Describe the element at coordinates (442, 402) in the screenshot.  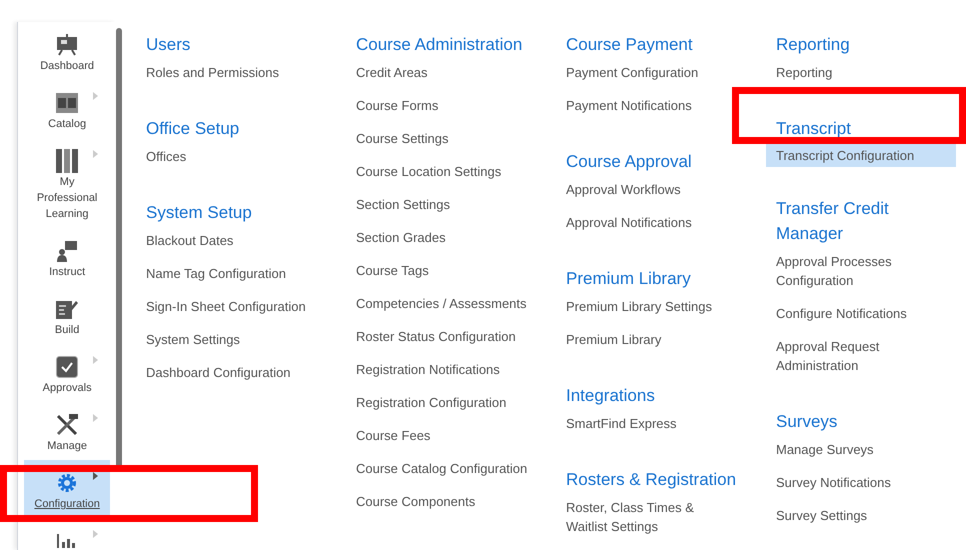
I see `settings-link: Registration Configuration` at that location.